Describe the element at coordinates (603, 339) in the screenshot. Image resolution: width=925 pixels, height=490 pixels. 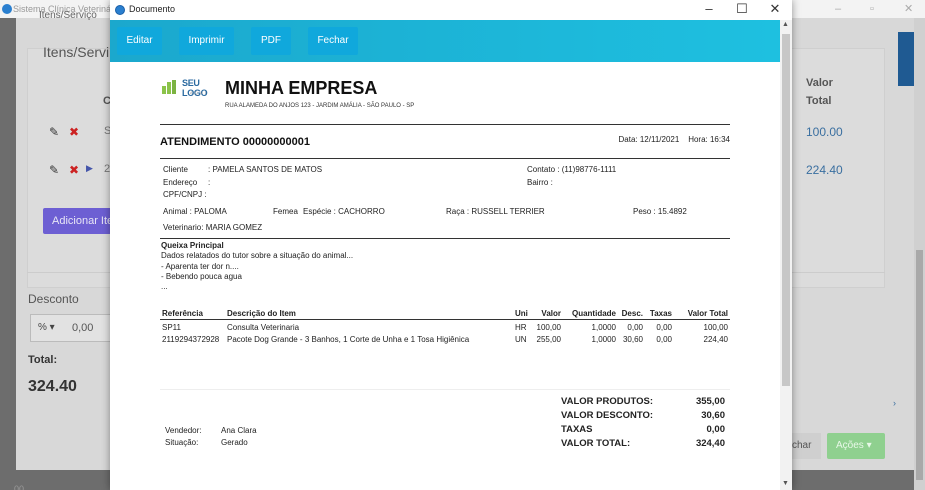
I see `cell-quantidade: 1,0000` at that location.